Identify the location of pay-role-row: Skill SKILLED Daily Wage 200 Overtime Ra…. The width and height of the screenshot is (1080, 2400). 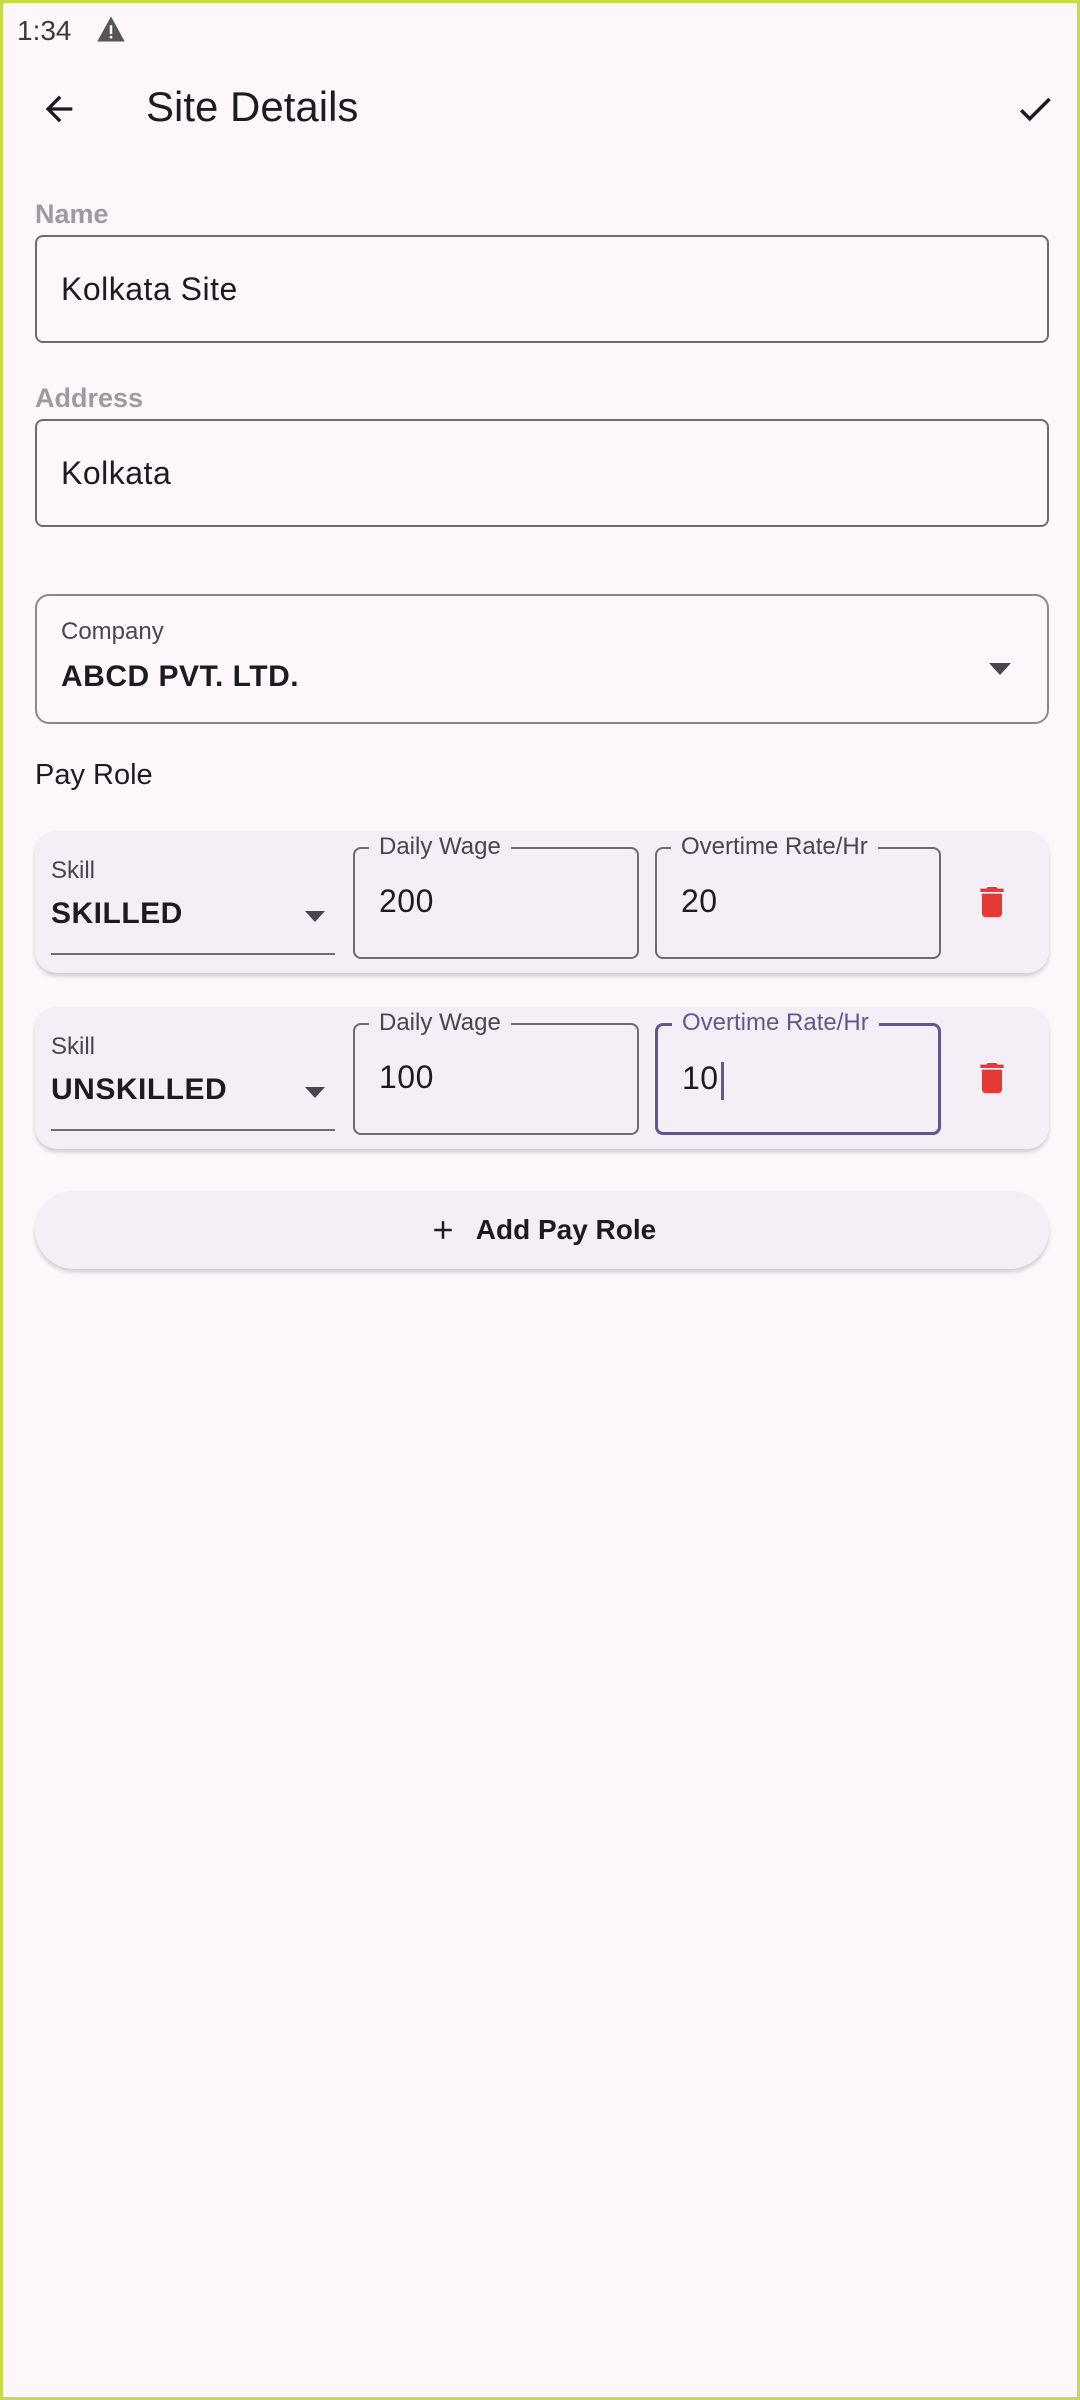
(542, 902).